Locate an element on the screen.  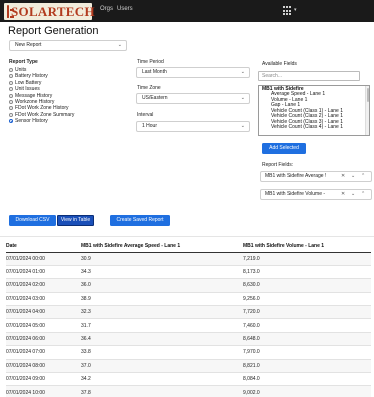
column-header-average-speed: MB1 with Sidefire Average Speed - Lane 1 is located at coordinates (162, 247).